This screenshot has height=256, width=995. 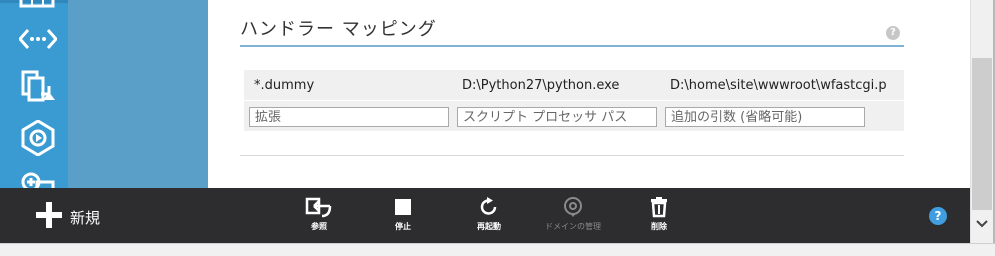 What do you see at coordinates (38, 12) in the screenshot?
I see `table-icon` at bounding box center [38, 12].